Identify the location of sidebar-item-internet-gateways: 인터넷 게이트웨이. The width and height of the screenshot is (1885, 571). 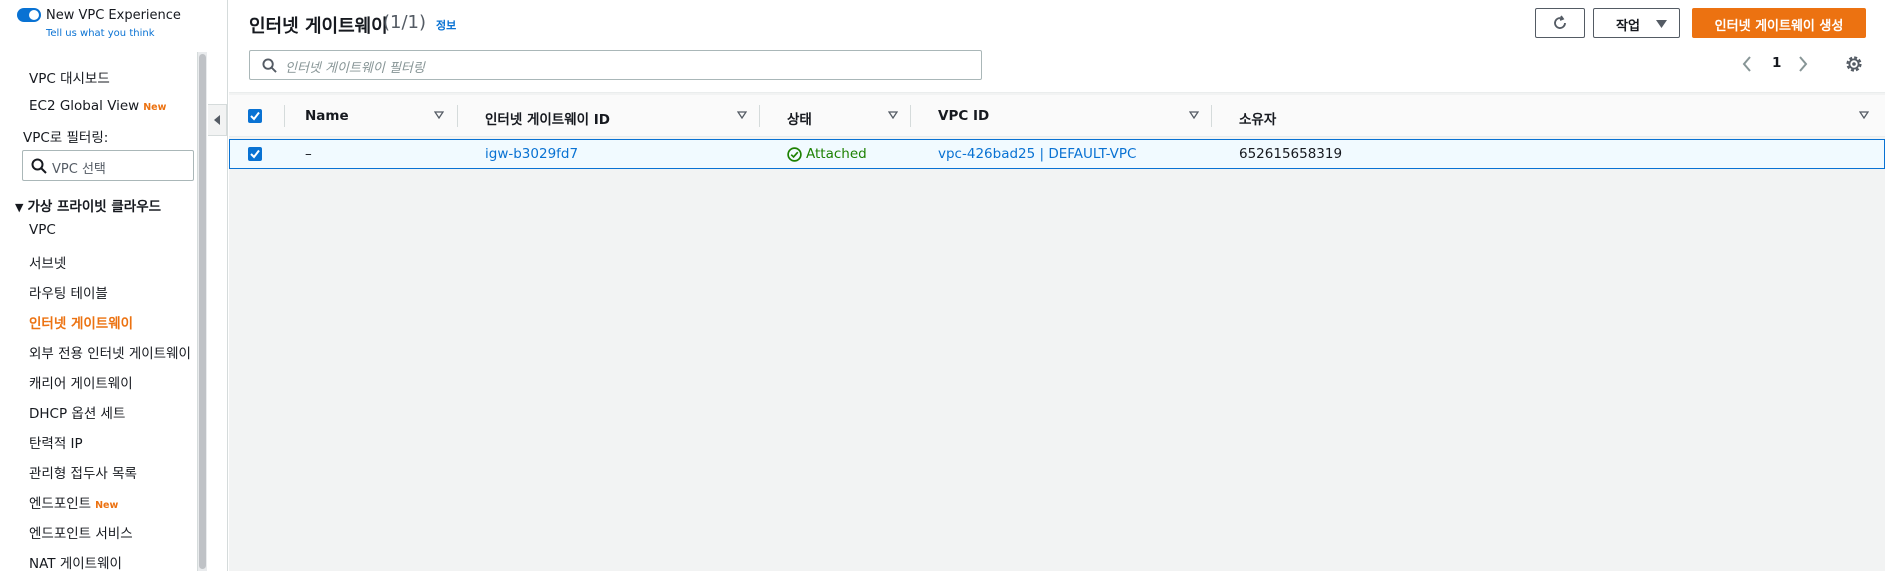
(81, 322).